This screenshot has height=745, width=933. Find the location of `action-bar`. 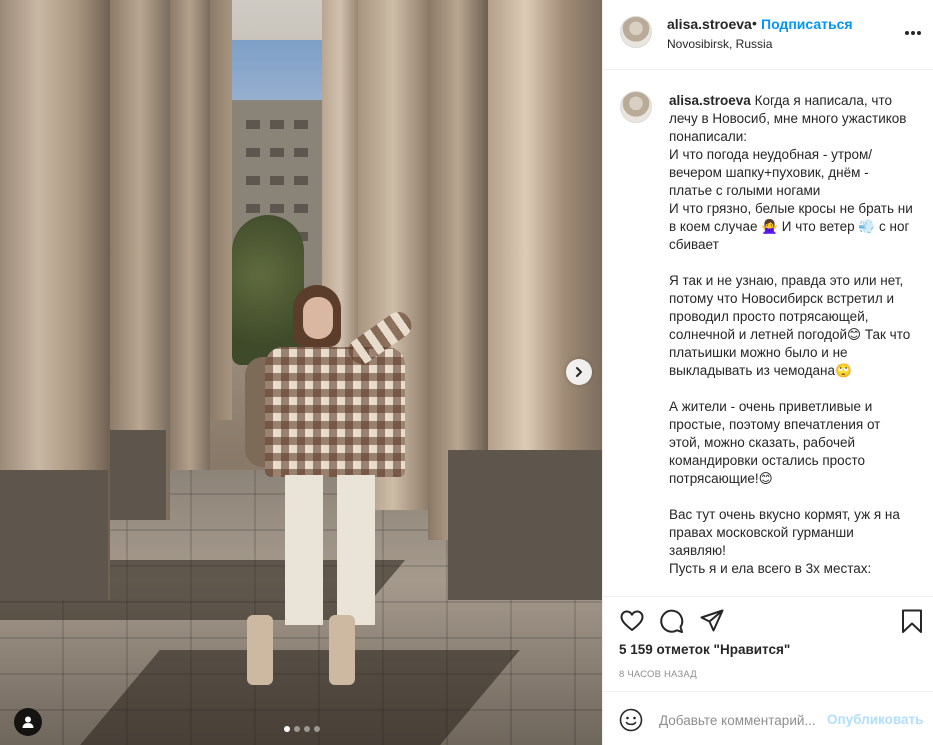

action-bar is located at coordinates (768, 620).